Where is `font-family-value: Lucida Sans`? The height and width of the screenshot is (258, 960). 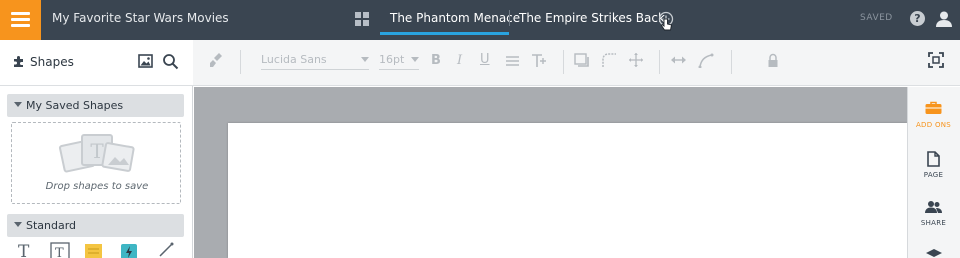 font-family-value: Lucida Sans is located at coordinates (294, 59).